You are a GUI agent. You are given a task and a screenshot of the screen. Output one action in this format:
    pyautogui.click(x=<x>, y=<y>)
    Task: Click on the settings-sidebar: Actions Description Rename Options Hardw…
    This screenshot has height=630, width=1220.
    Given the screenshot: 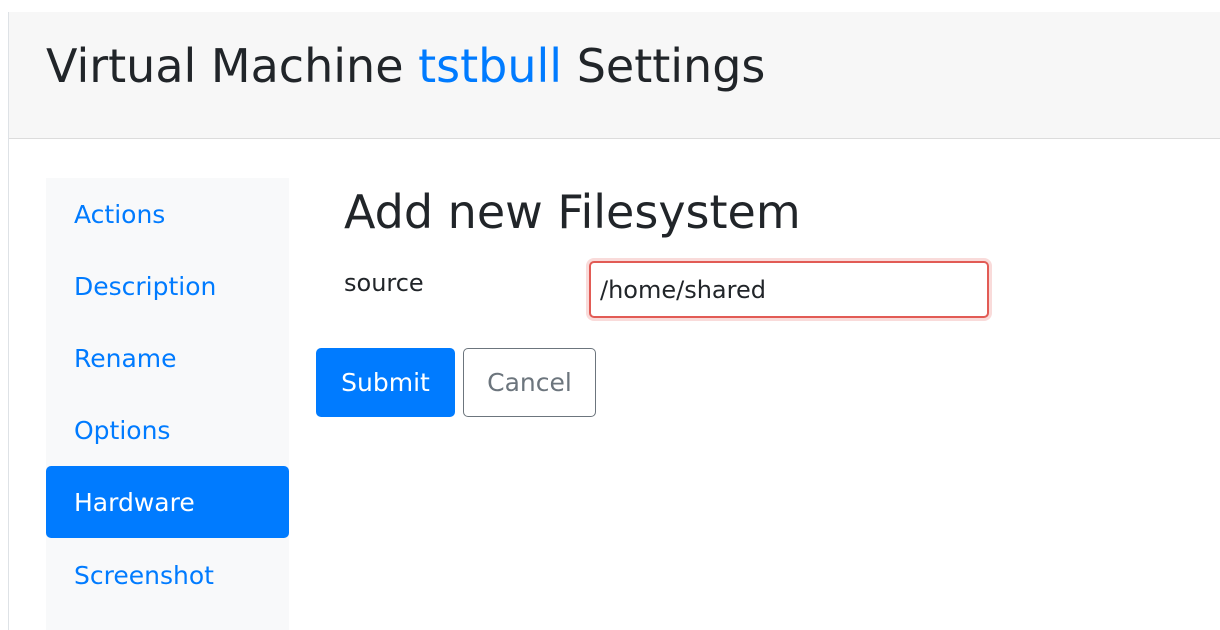 What is the action you would take?
    pyautogui.click(x=167, y=404)
    